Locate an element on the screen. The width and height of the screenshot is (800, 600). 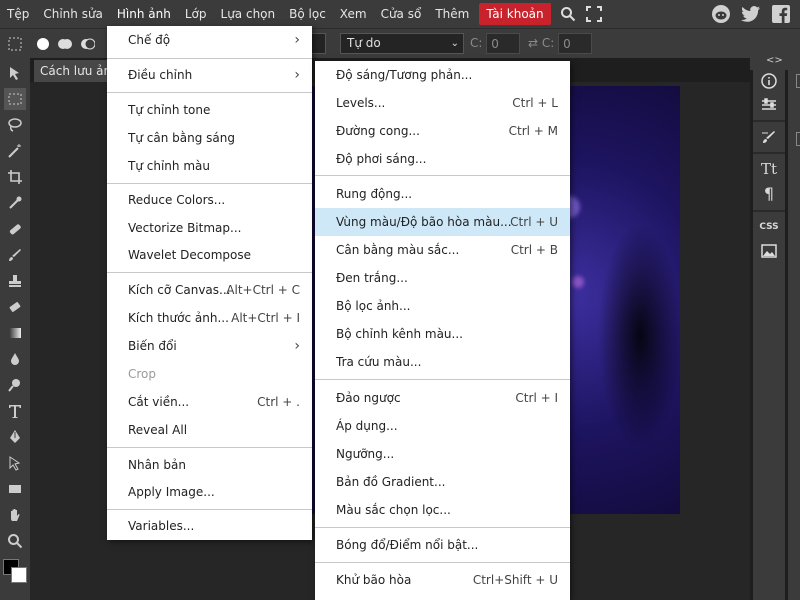
menu-item-levels: Levels... Ctrl + L is located at coordinates (442, 103).